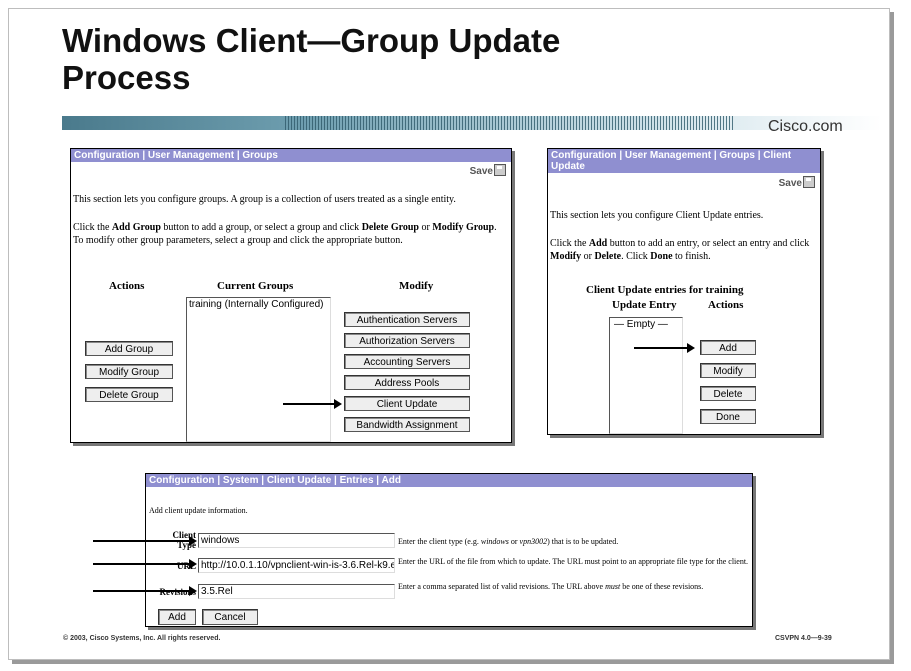  I want to click on groups-col-actions: Actions, so click(127, 286).